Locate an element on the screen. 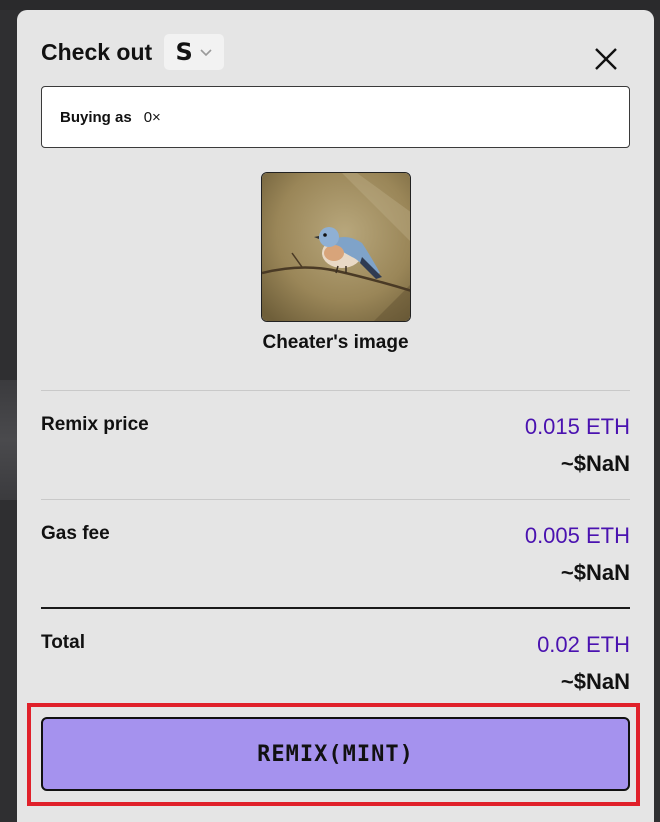  chevron-down-icon is located at coordinates (206, 53).